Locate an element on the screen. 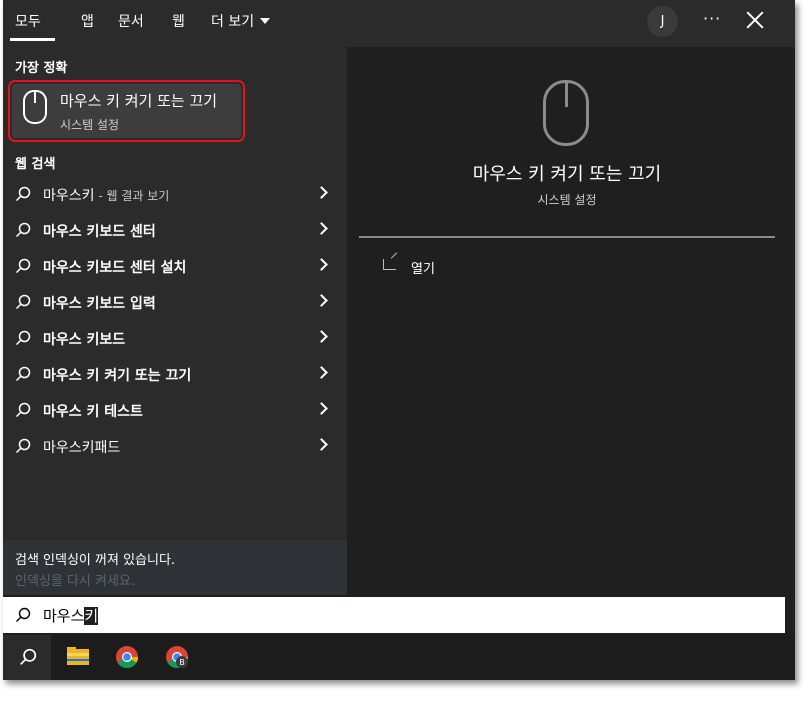 This screenshot has height=702, width=808. web-result-item: 마우스 키보드 센터 설치 is located at coordinates (175, 266).